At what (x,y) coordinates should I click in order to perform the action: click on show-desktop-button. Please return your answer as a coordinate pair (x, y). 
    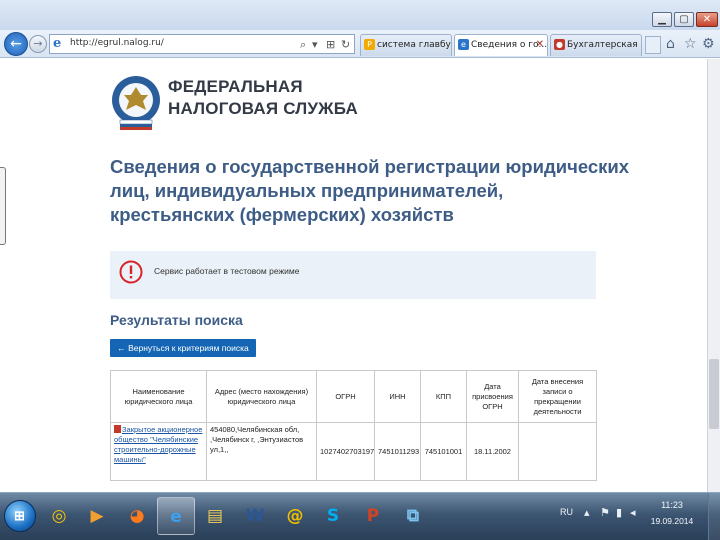
    Looking at the image, I should click on (714, 516).